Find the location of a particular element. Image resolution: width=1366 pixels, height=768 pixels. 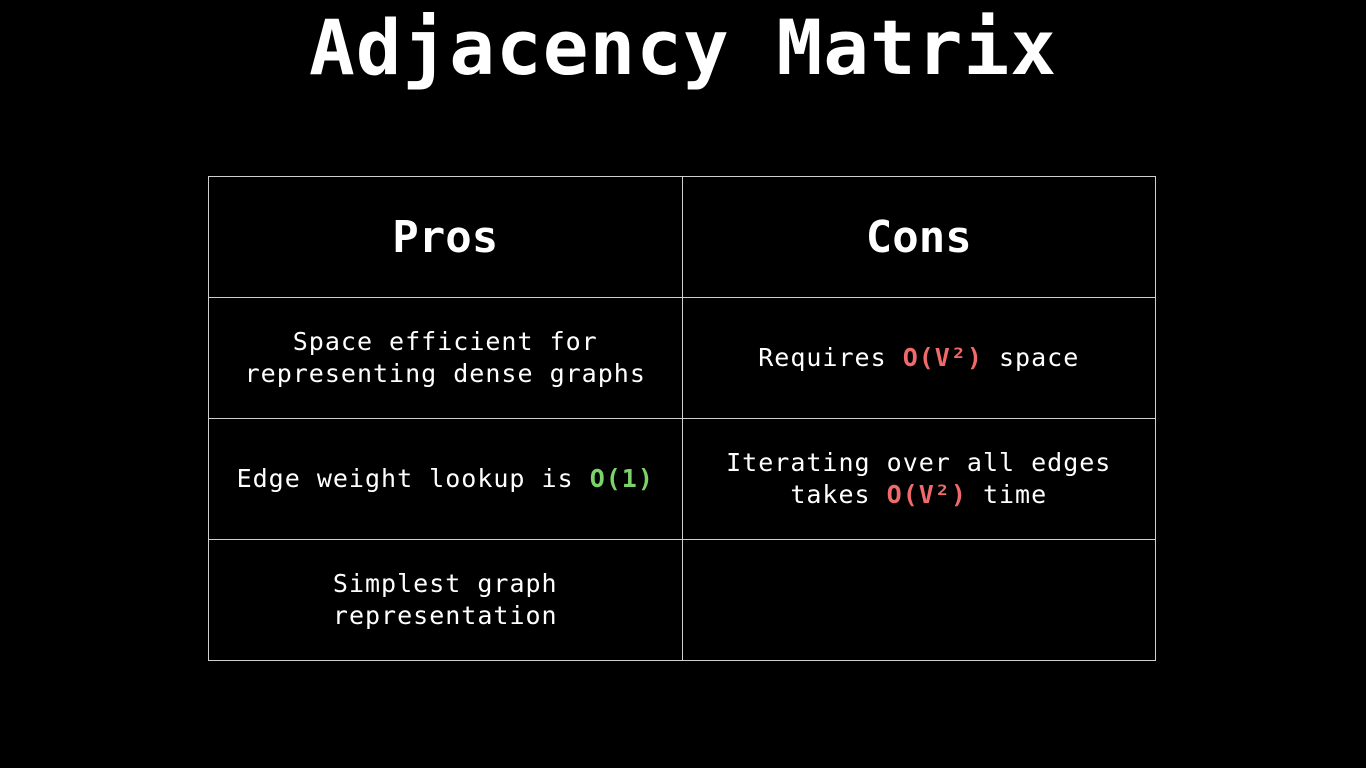

cell-text-line: takes O(V²) time is located at coordinates (919, 495).